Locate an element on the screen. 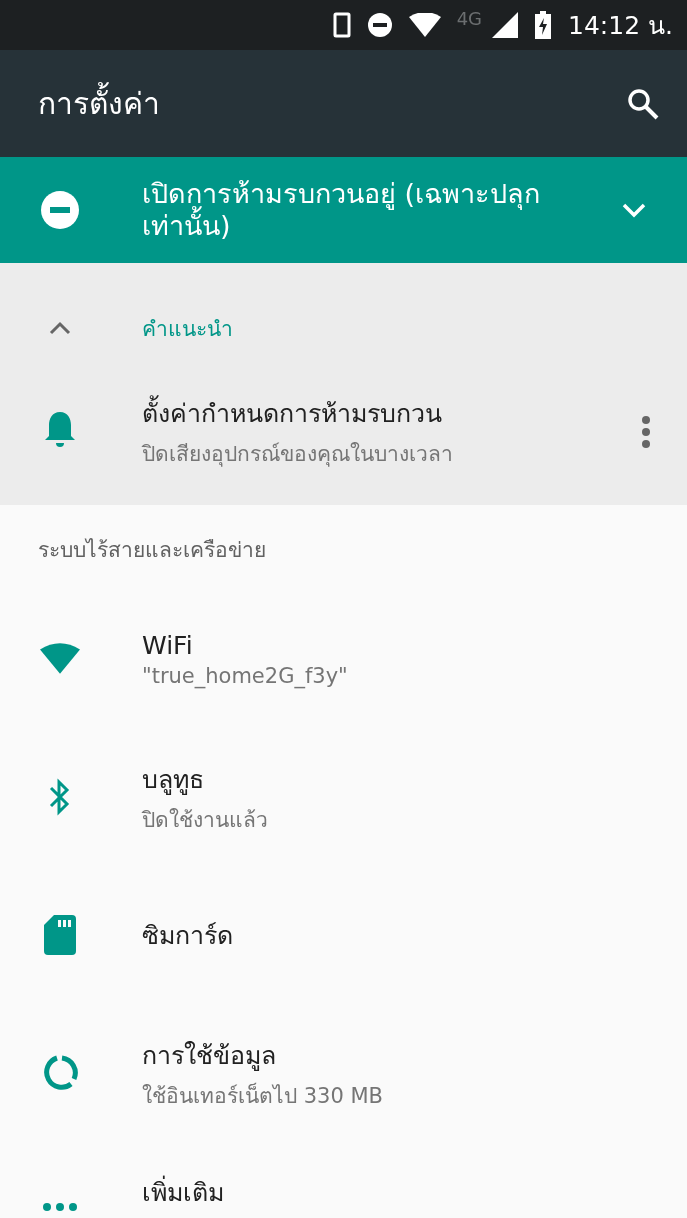 This screenshot has height=1218, width=687. data-usage-icon is located at coordinates (60, 1073).